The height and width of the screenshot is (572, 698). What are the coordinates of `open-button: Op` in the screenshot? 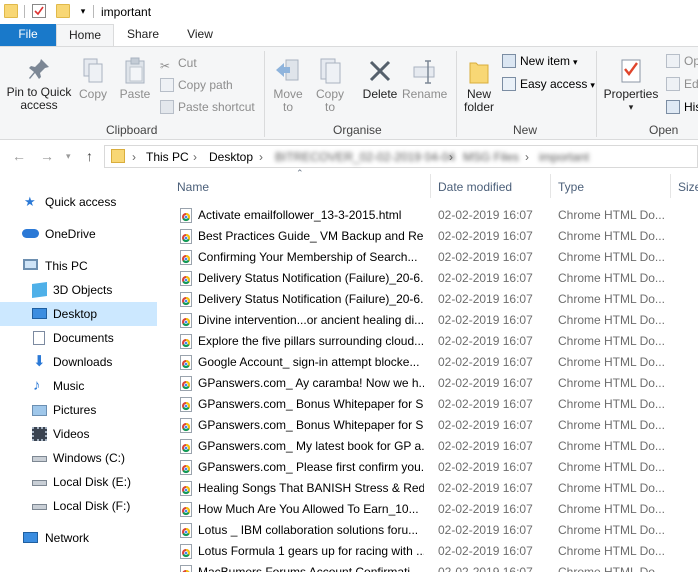 It's located at (682, 61).